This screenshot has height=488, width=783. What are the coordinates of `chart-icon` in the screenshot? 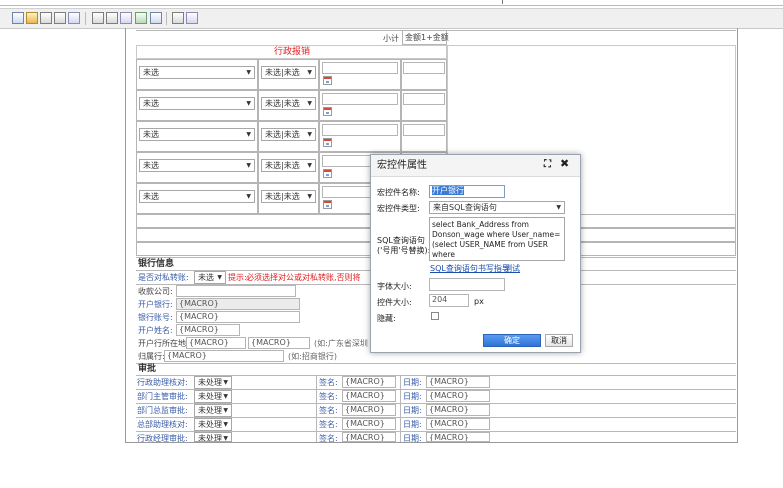 It's located at (141, 18).